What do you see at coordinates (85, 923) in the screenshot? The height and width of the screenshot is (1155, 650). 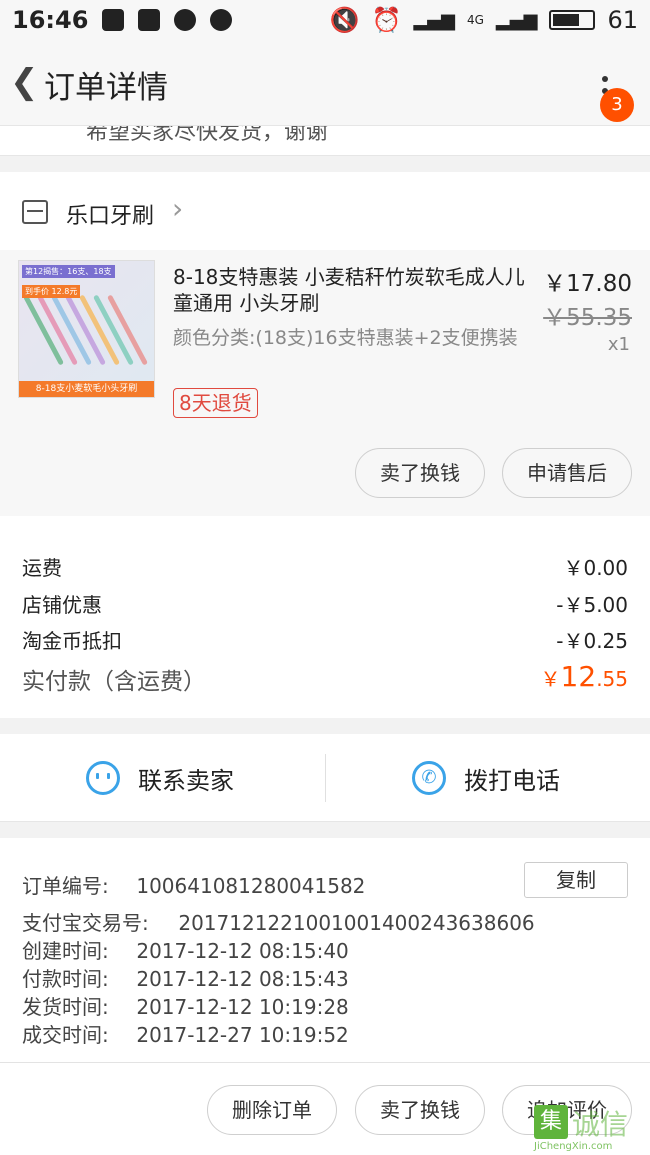 I see `info-label: 支付宝交易号:` at bounding box center [85, 923].